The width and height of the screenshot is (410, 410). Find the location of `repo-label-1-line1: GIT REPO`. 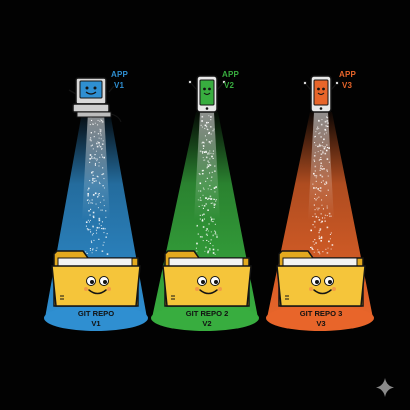

repo-label-1-line1: GIT REPO is located at coordinates (96, 313).